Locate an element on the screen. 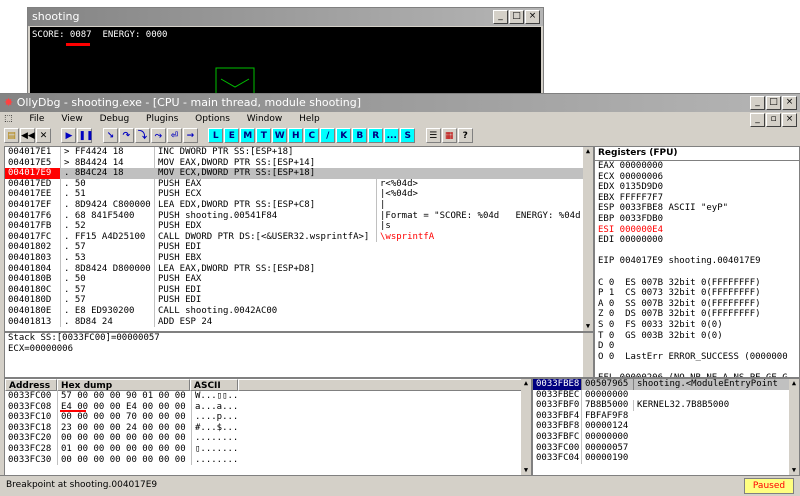 The width and height of the screenshot is (800, 496). register-row: EBP 0033FDB0 is located at coordinates (698, 219).